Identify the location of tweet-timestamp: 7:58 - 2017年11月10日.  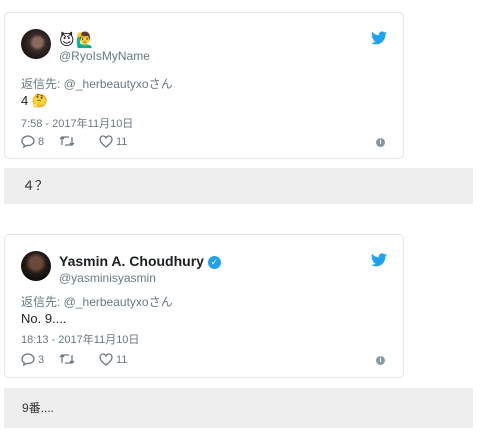
(77, 123).